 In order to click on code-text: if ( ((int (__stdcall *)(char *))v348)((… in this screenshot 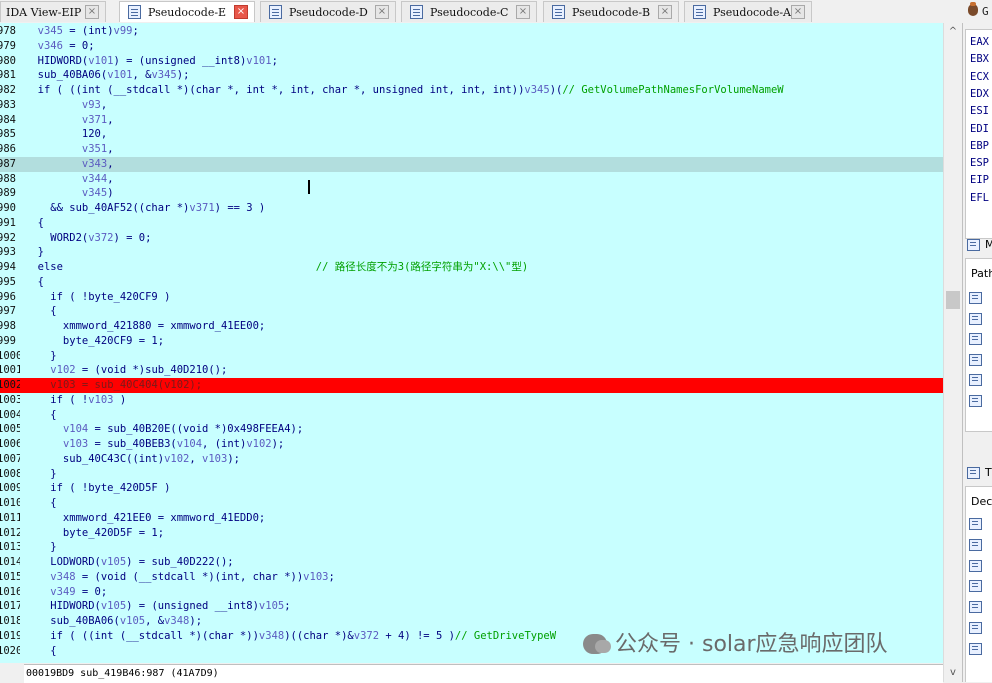, I will do `click(290, 636)`.